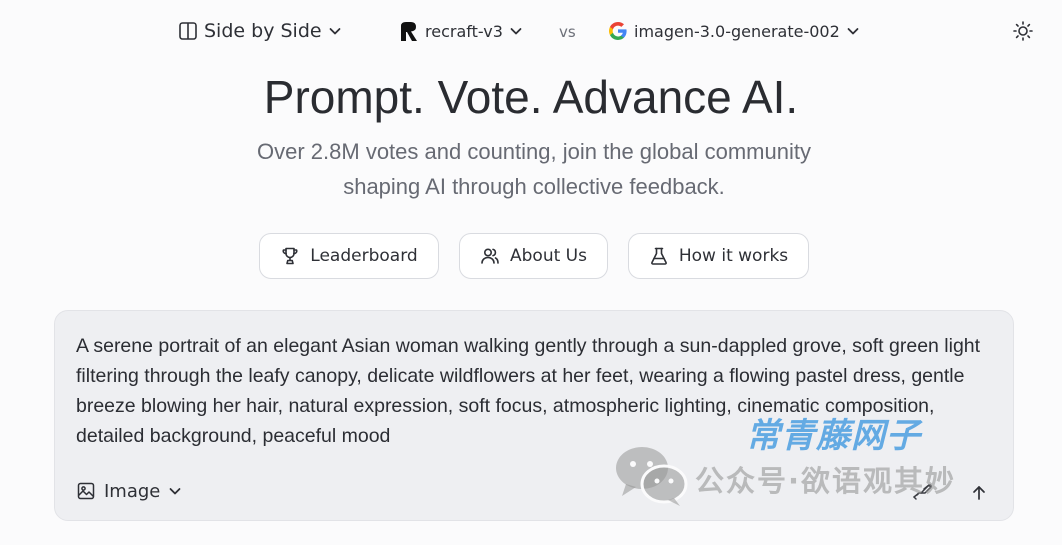 The height and width of the screenshot is (545, 1062). I want to click on modality-selector: Image, so click(129, 491).